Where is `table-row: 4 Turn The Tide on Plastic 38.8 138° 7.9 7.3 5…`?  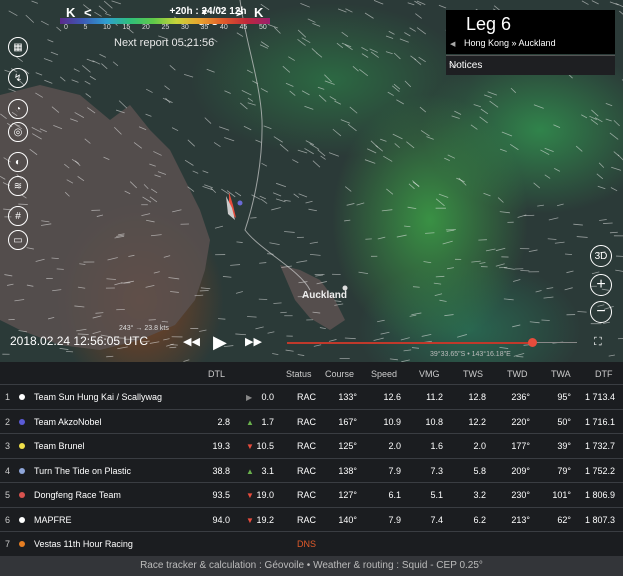
table-row: 4 Turn The Tide on Plastic 38.8 138° 7.9 7.3 5… is located at coordinates (311, 470).